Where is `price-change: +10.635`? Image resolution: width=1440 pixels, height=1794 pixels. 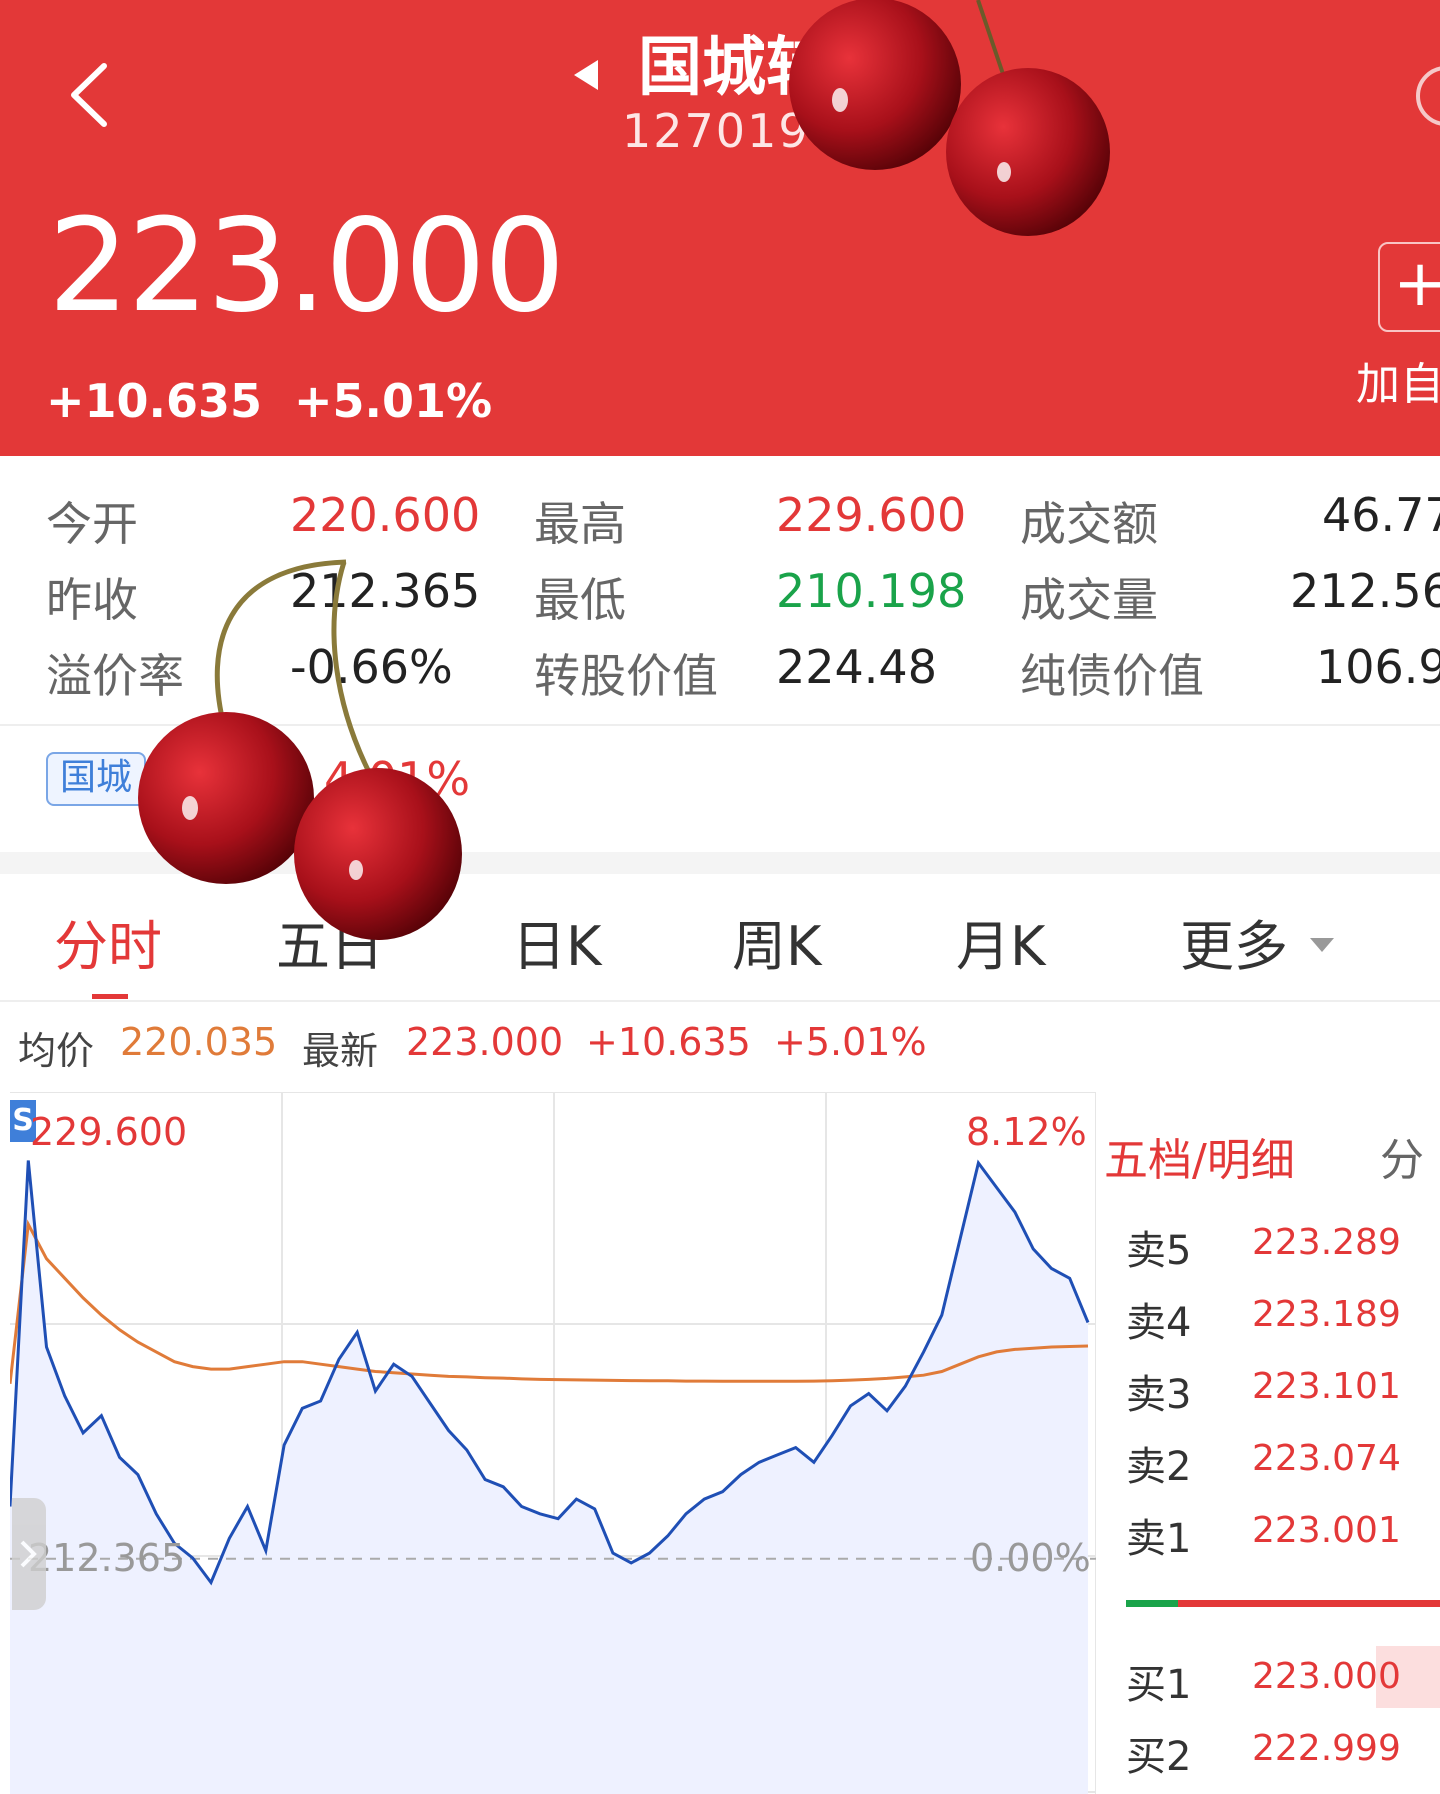
price-change: +10.635 is located at coordinates (154, 401).